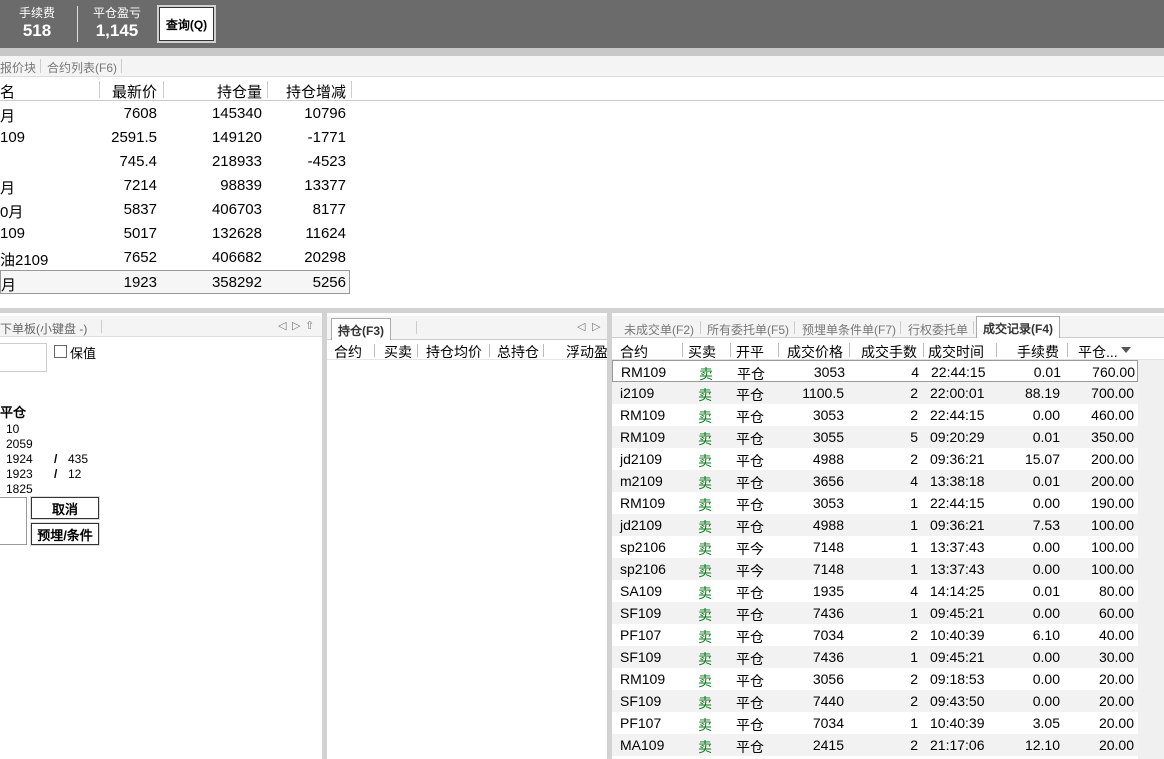 This screenshot has width=1164, height=759. What do you see at coordinates (957, 415) in the screenshot?
I see `cell-time: 22:44:15` at bounding box center [957, 415].